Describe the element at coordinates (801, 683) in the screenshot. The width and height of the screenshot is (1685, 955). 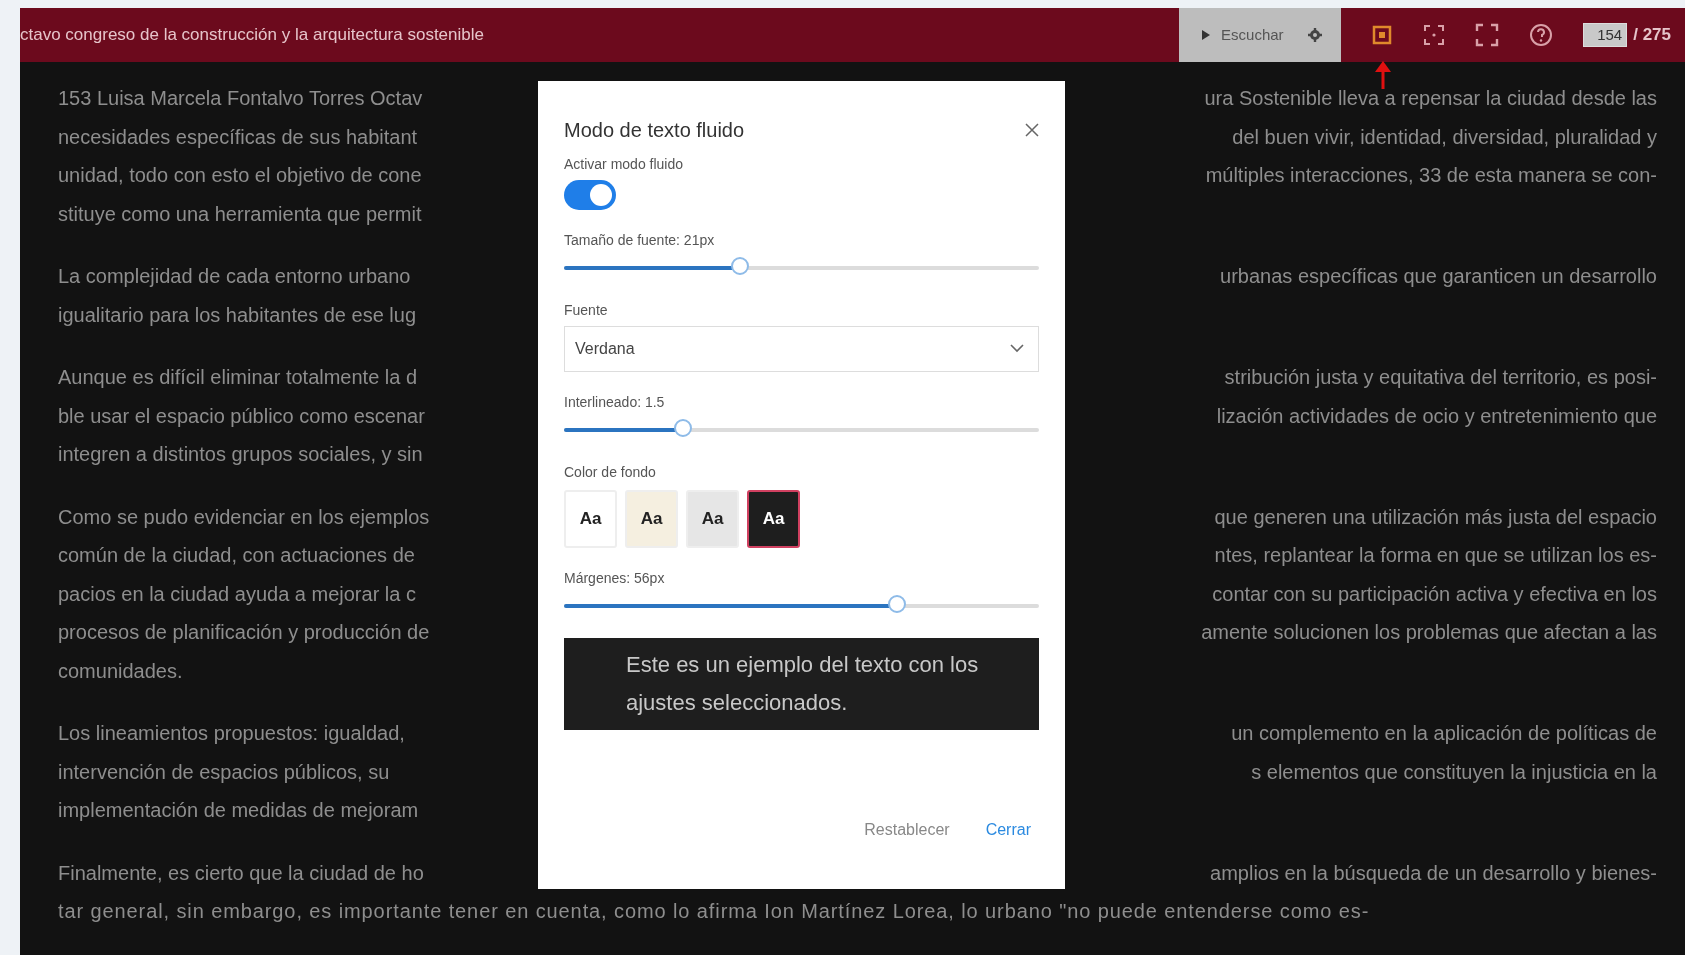
I see `preview-text: Este es un ejemplo del texto con los ajustes seleccionados.` at that location.